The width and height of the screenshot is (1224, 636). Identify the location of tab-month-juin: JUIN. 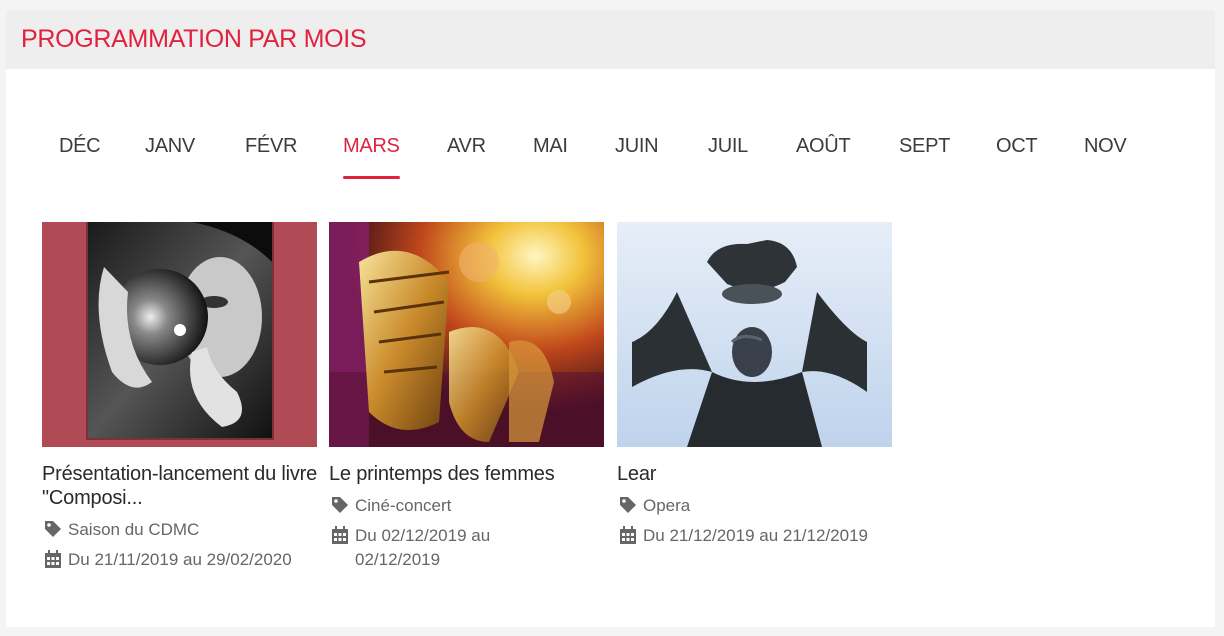
(637, 156).